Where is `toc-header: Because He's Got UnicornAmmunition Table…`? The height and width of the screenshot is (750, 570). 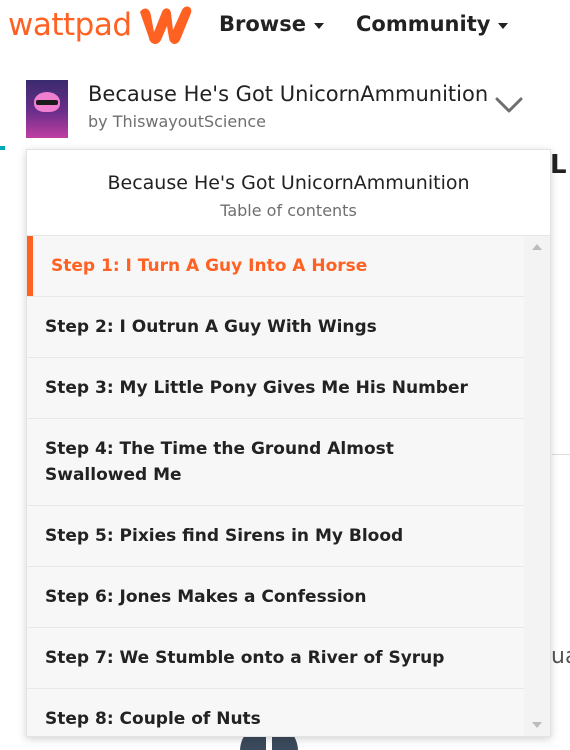
toc-header: Because He's Got UnicornAmmunition Table… is located at coordinates (288, 193).